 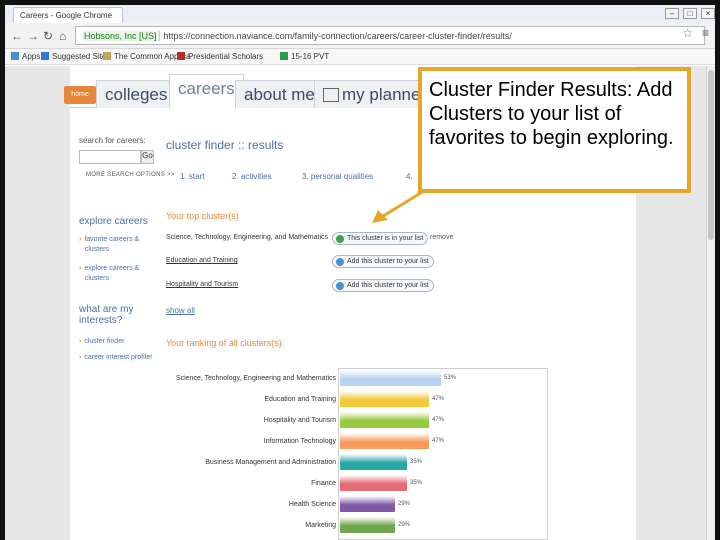 What do you see at coordinates (380, 216) in the screenshot?
I see `arrow-head` at bounding box center [380, 216].